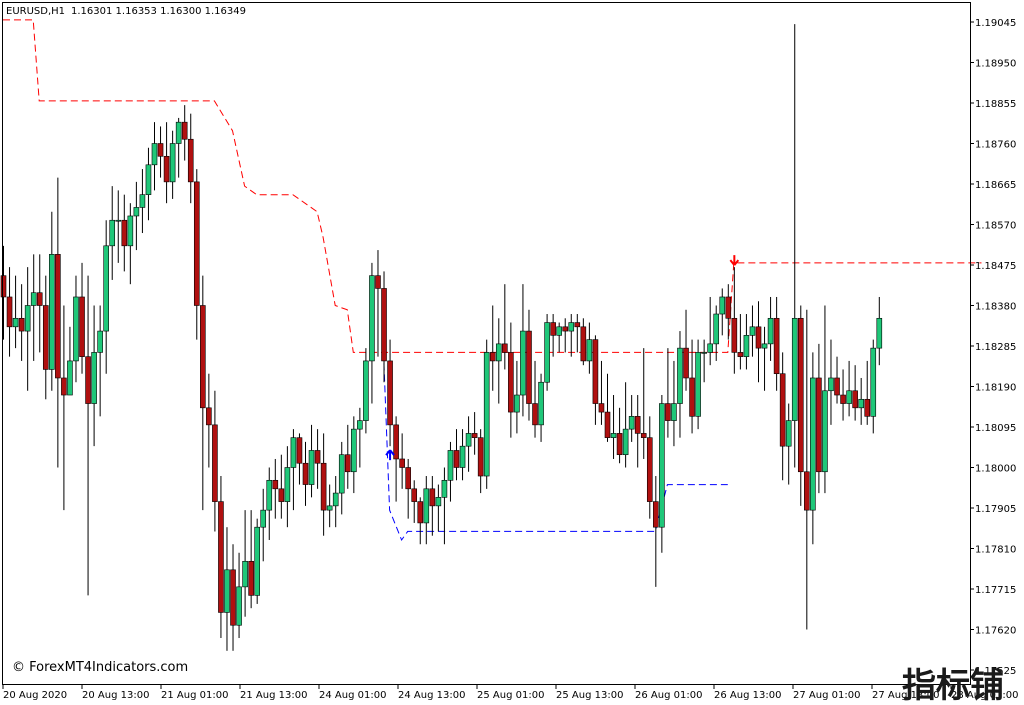 Image resolution: width=1024 pixels, height=705 pixels. What do you see at coordinates (995, 469) in the screenshot?
I see `y-tick-label: 1.18000` at bounding box center [995, 469].